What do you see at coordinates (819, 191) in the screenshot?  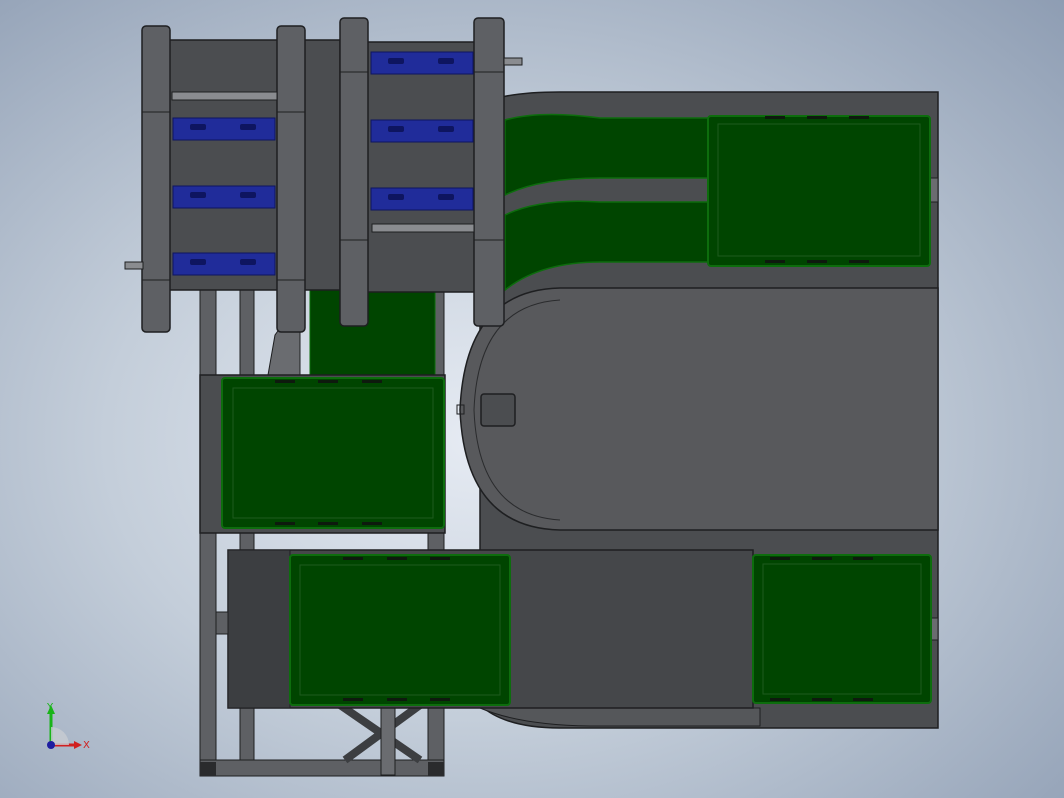 I see `tray-top-right` at bounding box center [819, 191].